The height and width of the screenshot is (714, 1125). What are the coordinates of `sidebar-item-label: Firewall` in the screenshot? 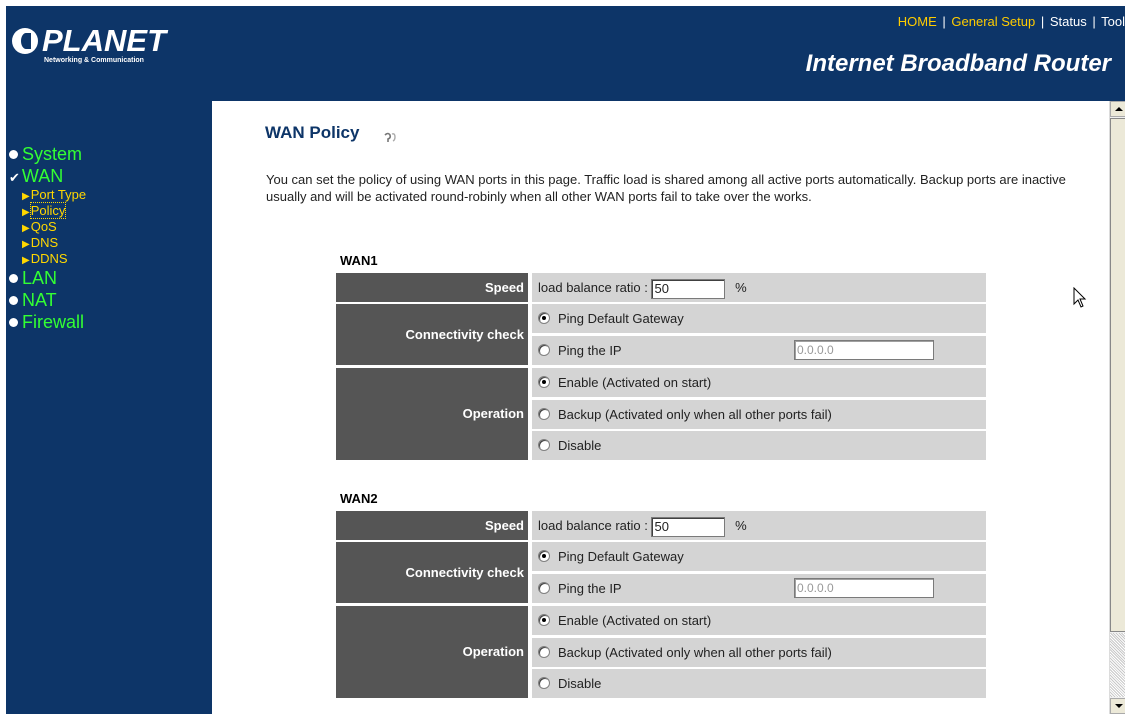 It's located at (53, 322).